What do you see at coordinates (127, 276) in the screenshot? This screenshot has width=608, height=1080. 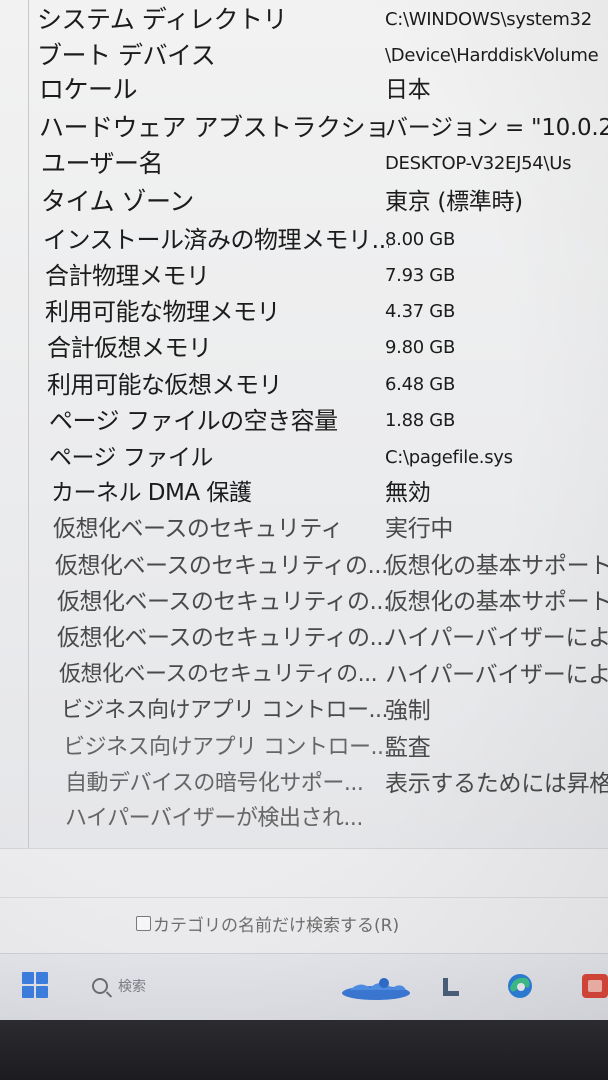 I see `info-row-name: 合計物理メモリ` at bounding box center [127, 276].